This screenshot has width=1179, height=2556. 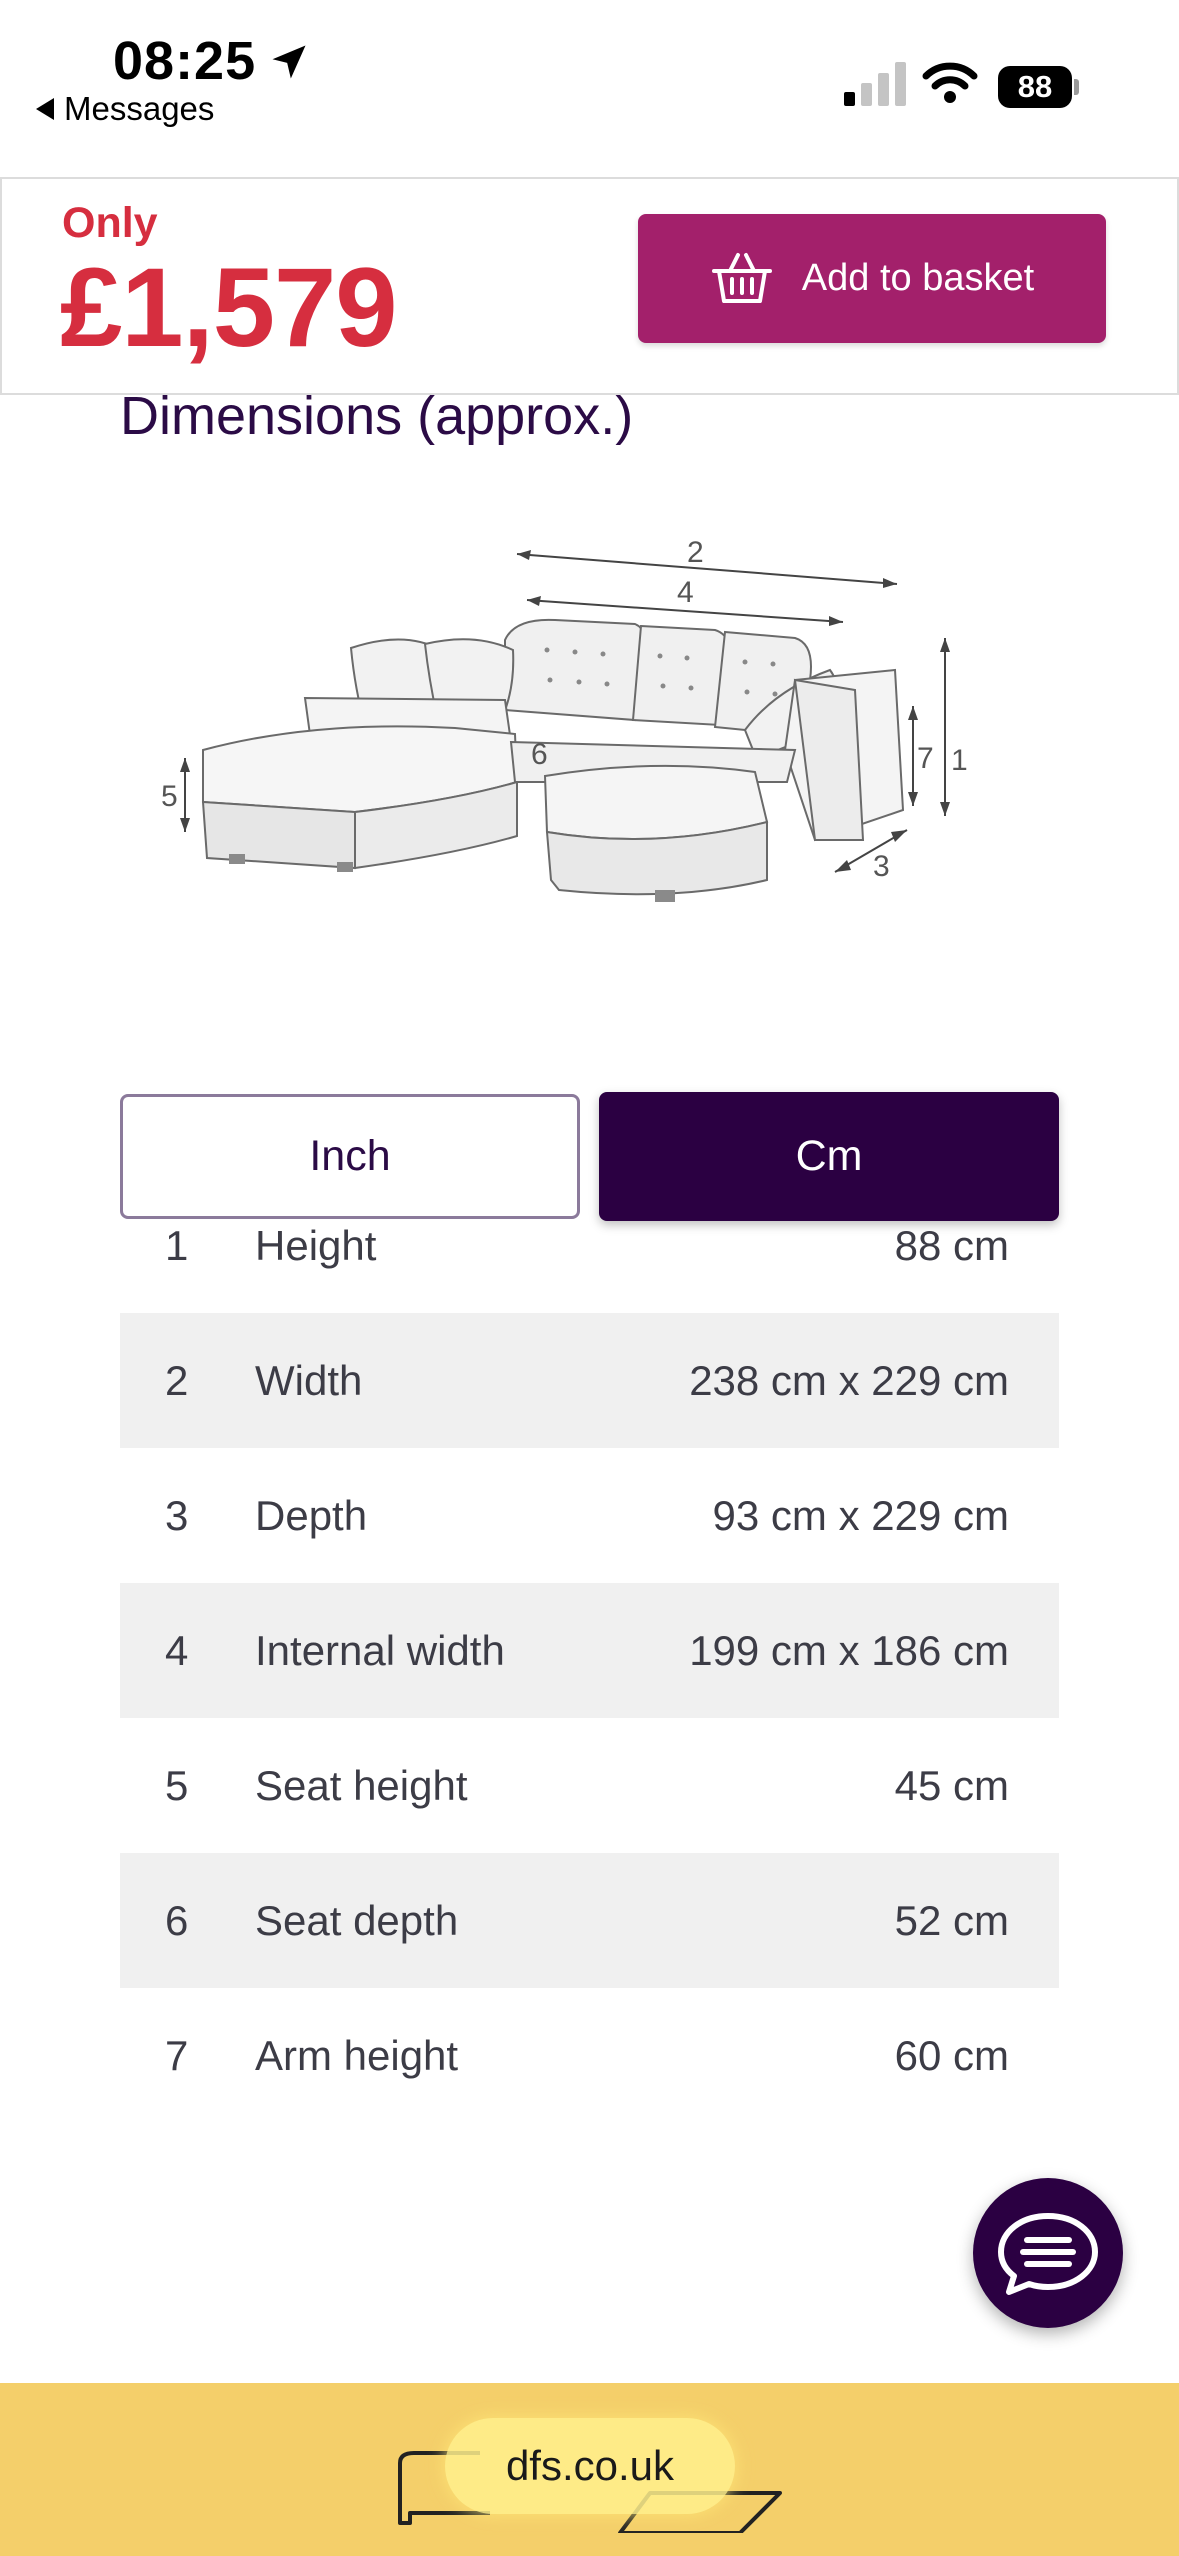 I want to click on signal-icon, so click(x=875, y=84).